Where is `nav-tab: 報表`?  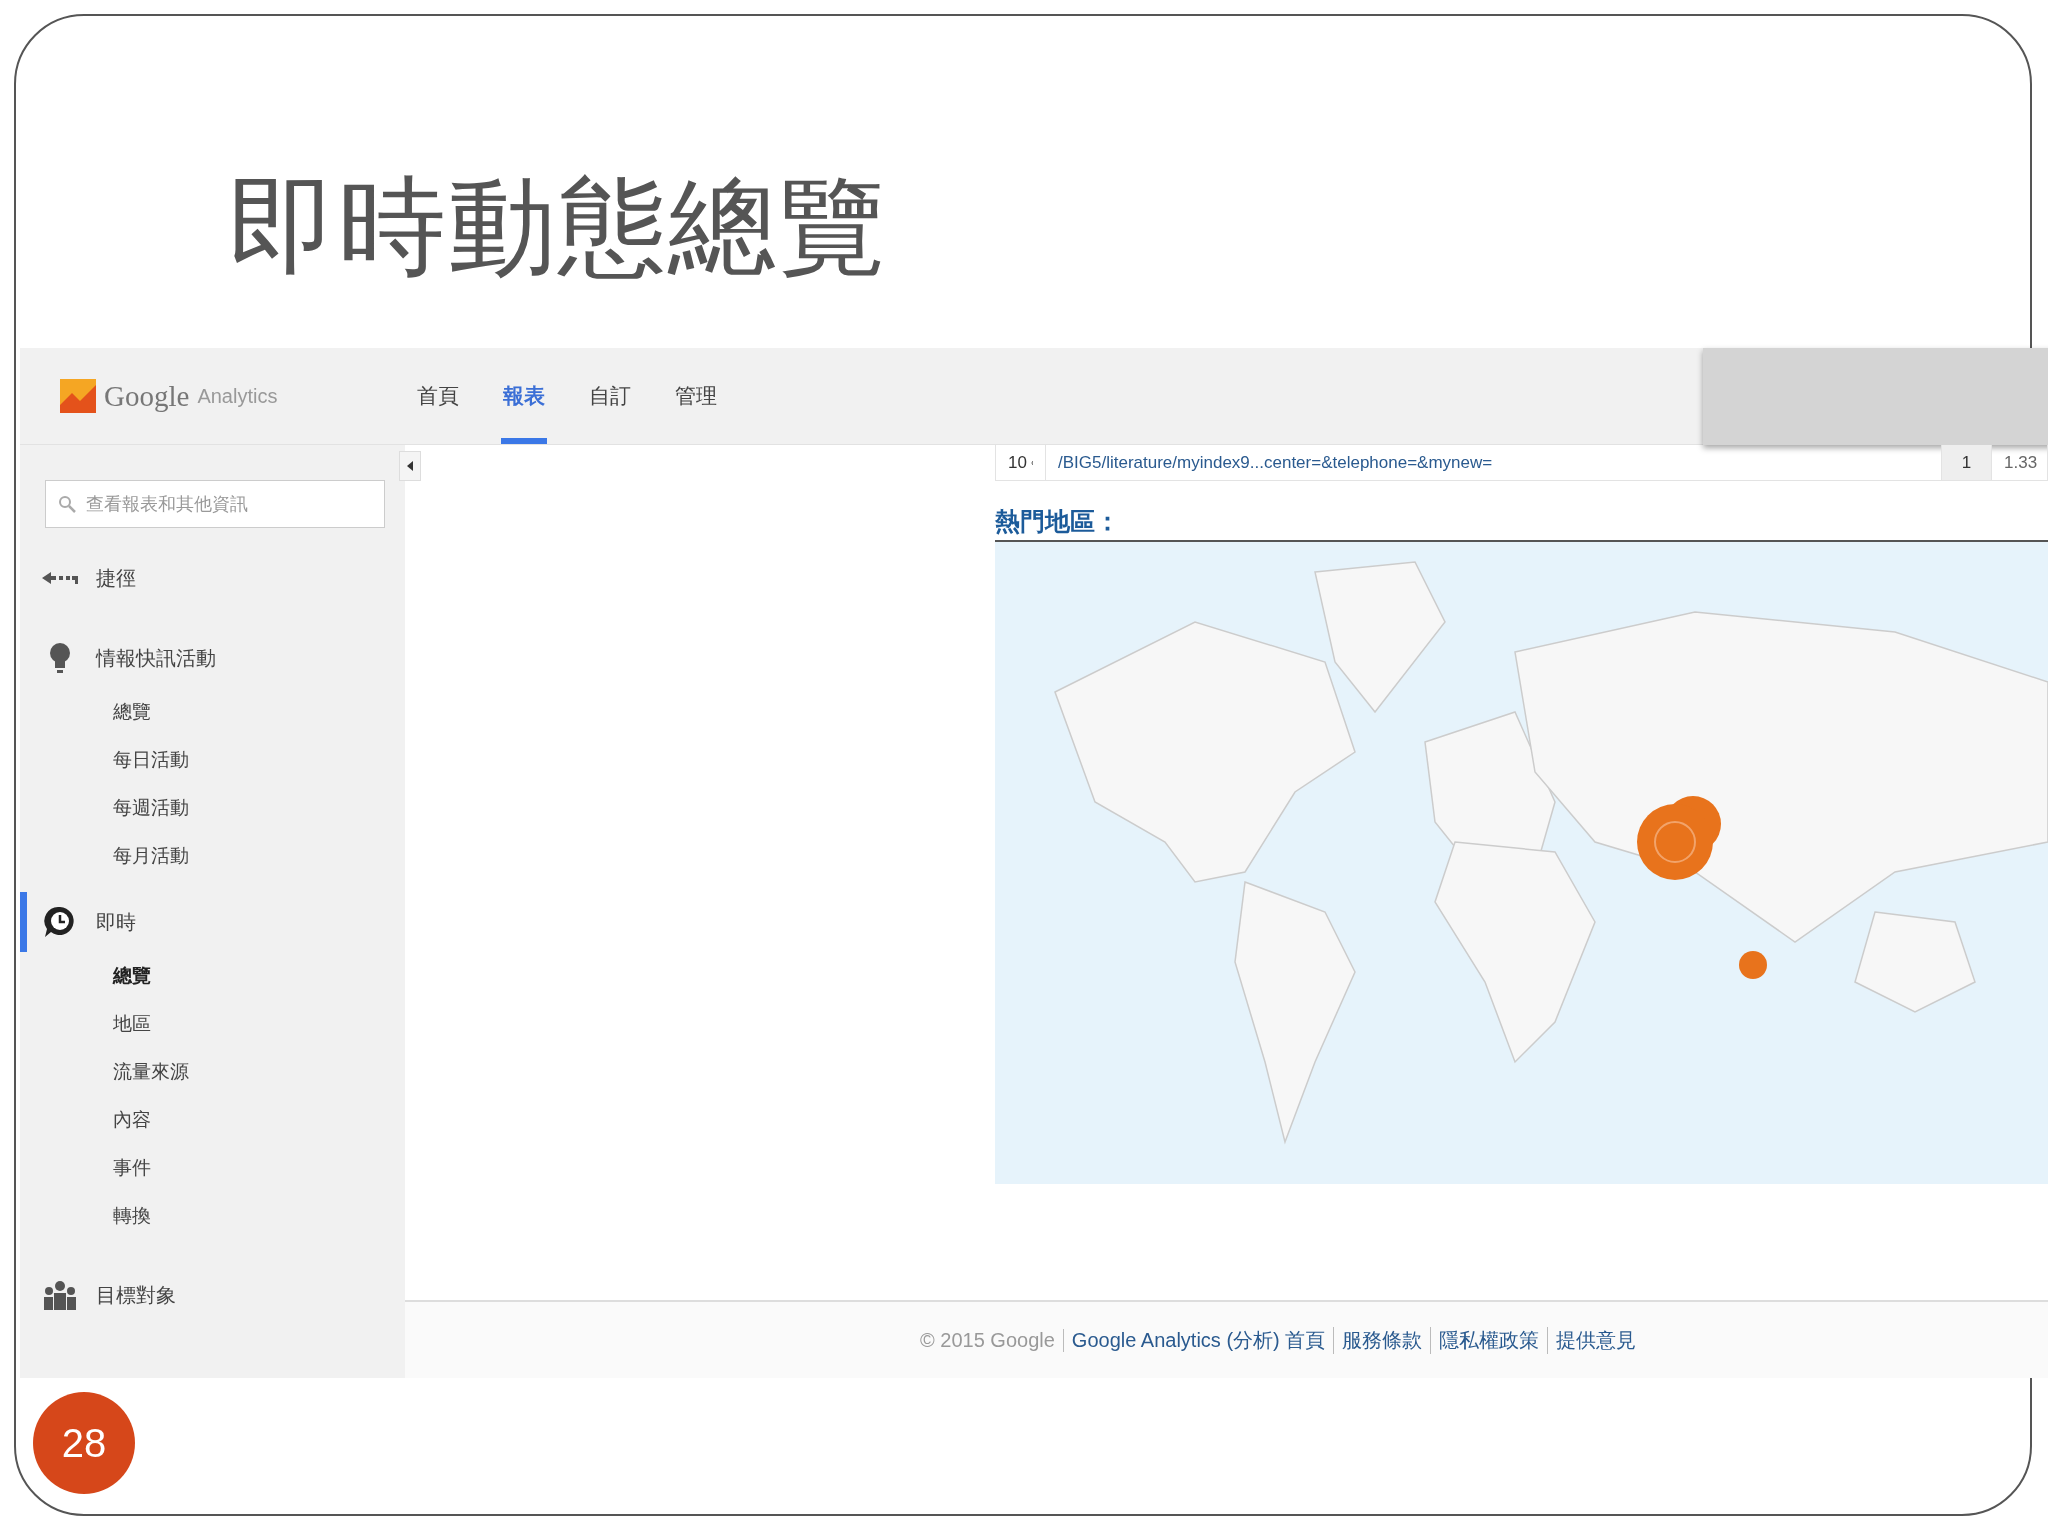
nav-tab: 報表 is located at coordinates (524, 396).